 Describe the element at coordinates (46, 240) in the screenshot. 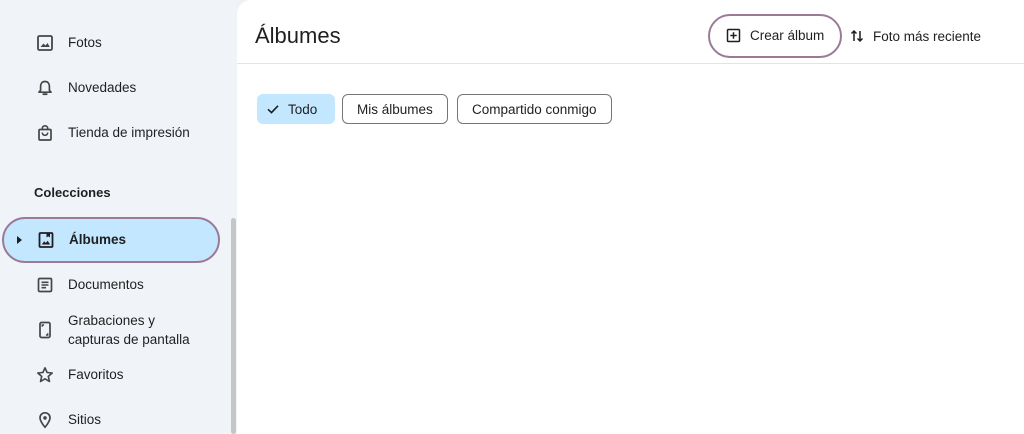

I see `album-icon` at that location.